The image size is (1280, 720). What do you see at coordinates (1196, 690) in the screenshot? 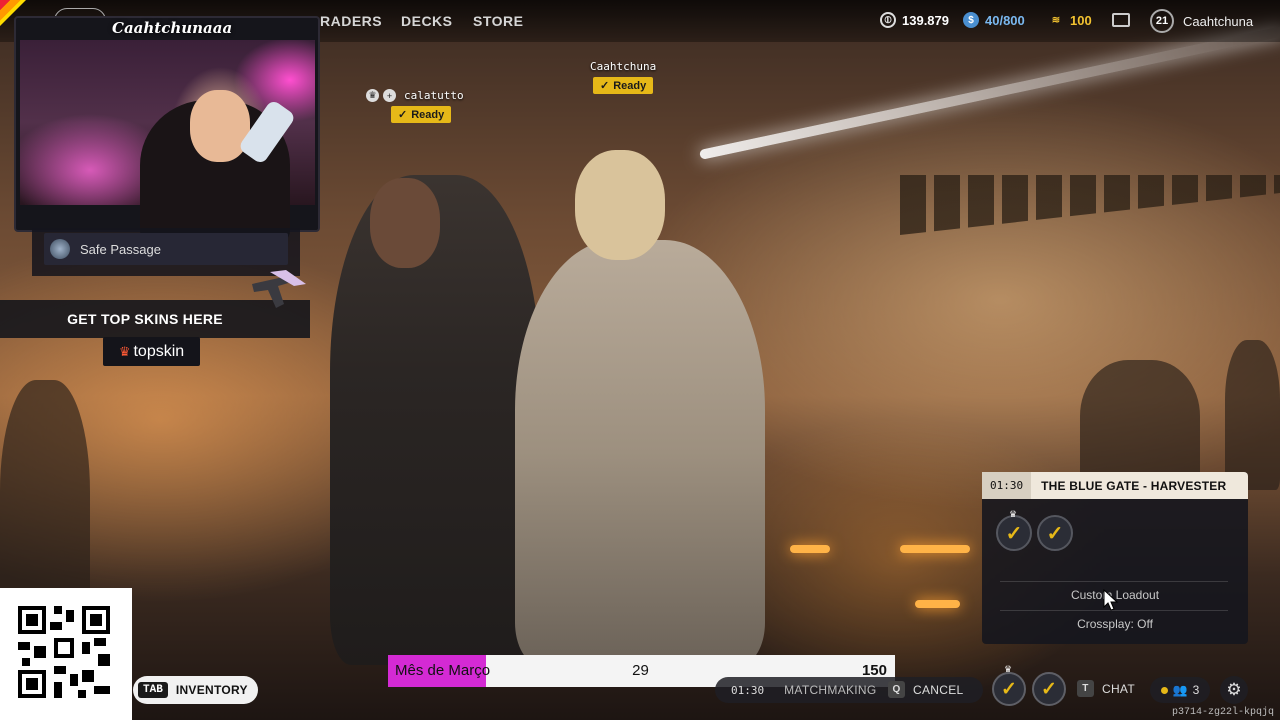
I see `party-size: 3` at bounding box center [1196, 690].